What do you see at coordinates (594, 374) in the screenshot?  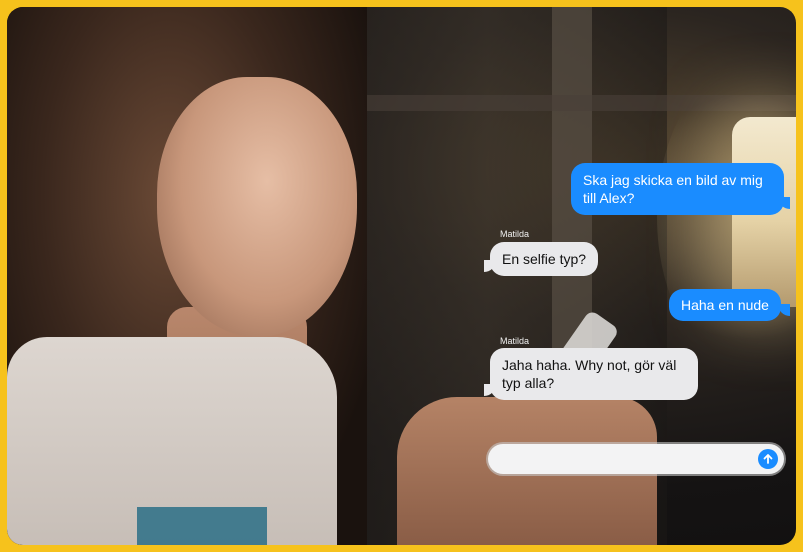 I see `message-bubble-incoming: Jaha haha. Why not, gör väl typ alla?` at bounding box center [594, 374].